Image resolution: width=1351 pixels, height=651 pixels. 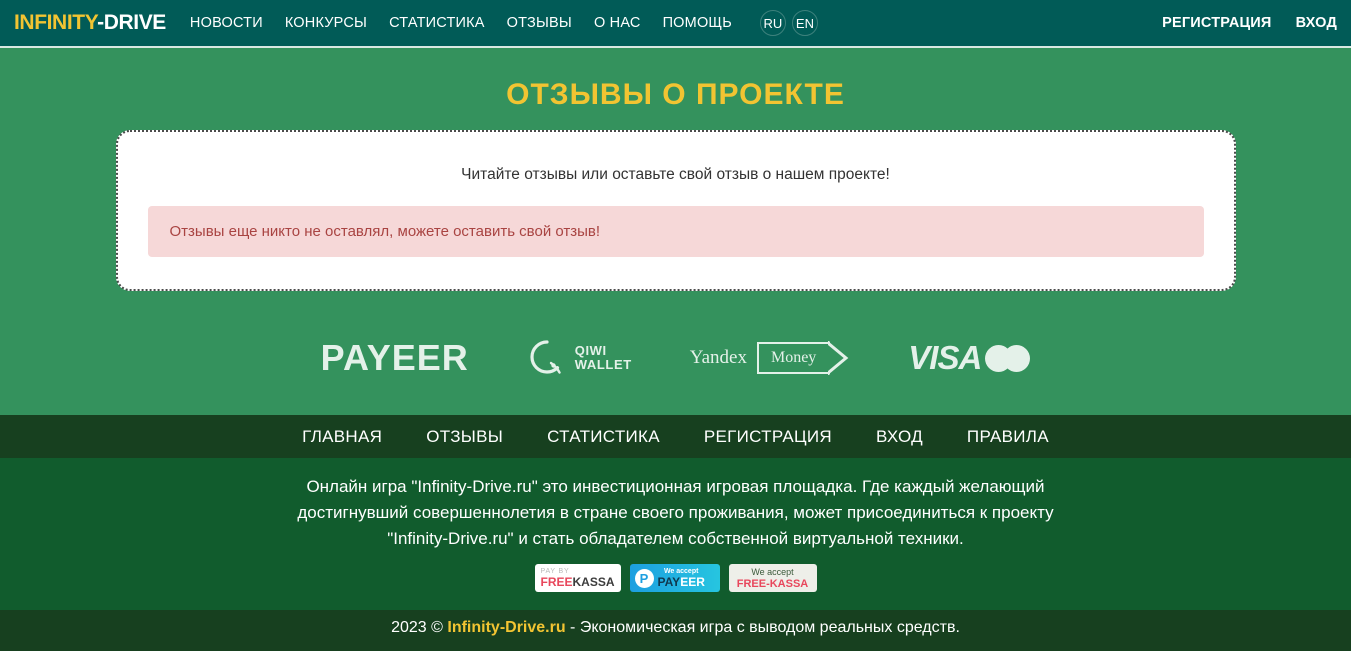 I want to click on account-nav: РЕГИСТРАЦИЯ ВХОД, so click(x=1249, y=23).